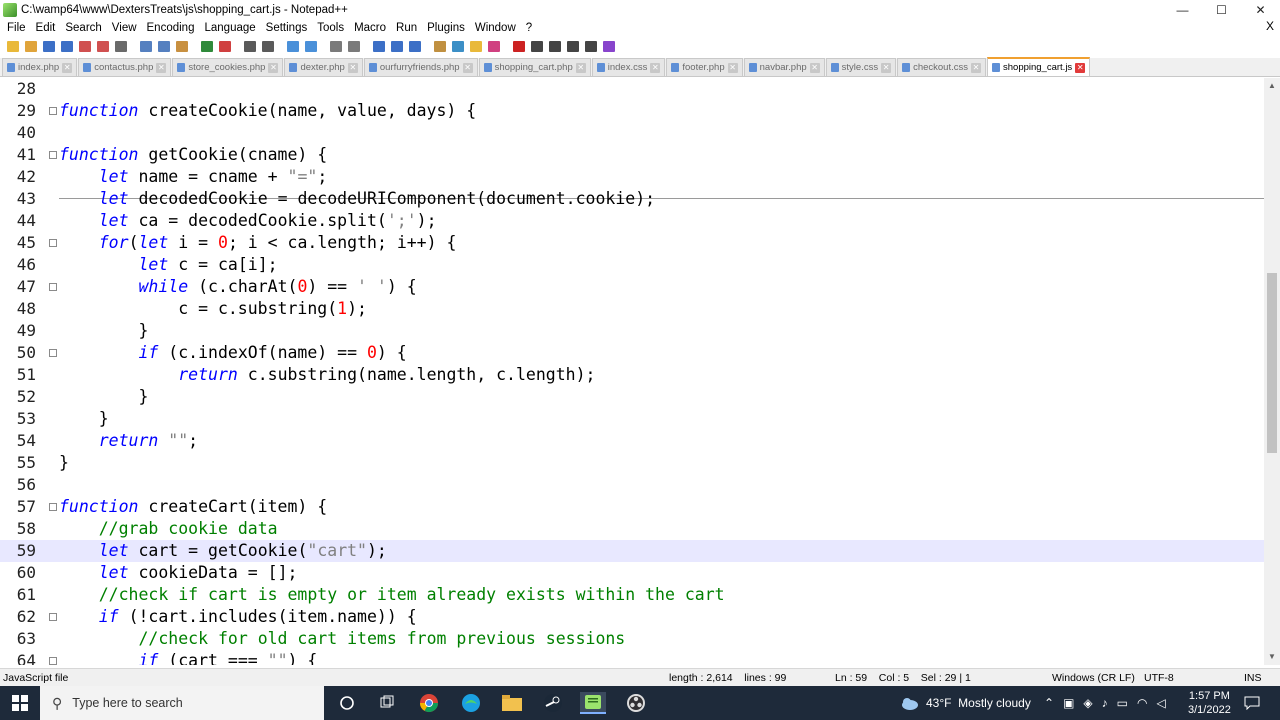 The height and width of the screenshot is (720, 1280). I want to click on file-tab: shopping_cart.php ✕, so click(534, 67).